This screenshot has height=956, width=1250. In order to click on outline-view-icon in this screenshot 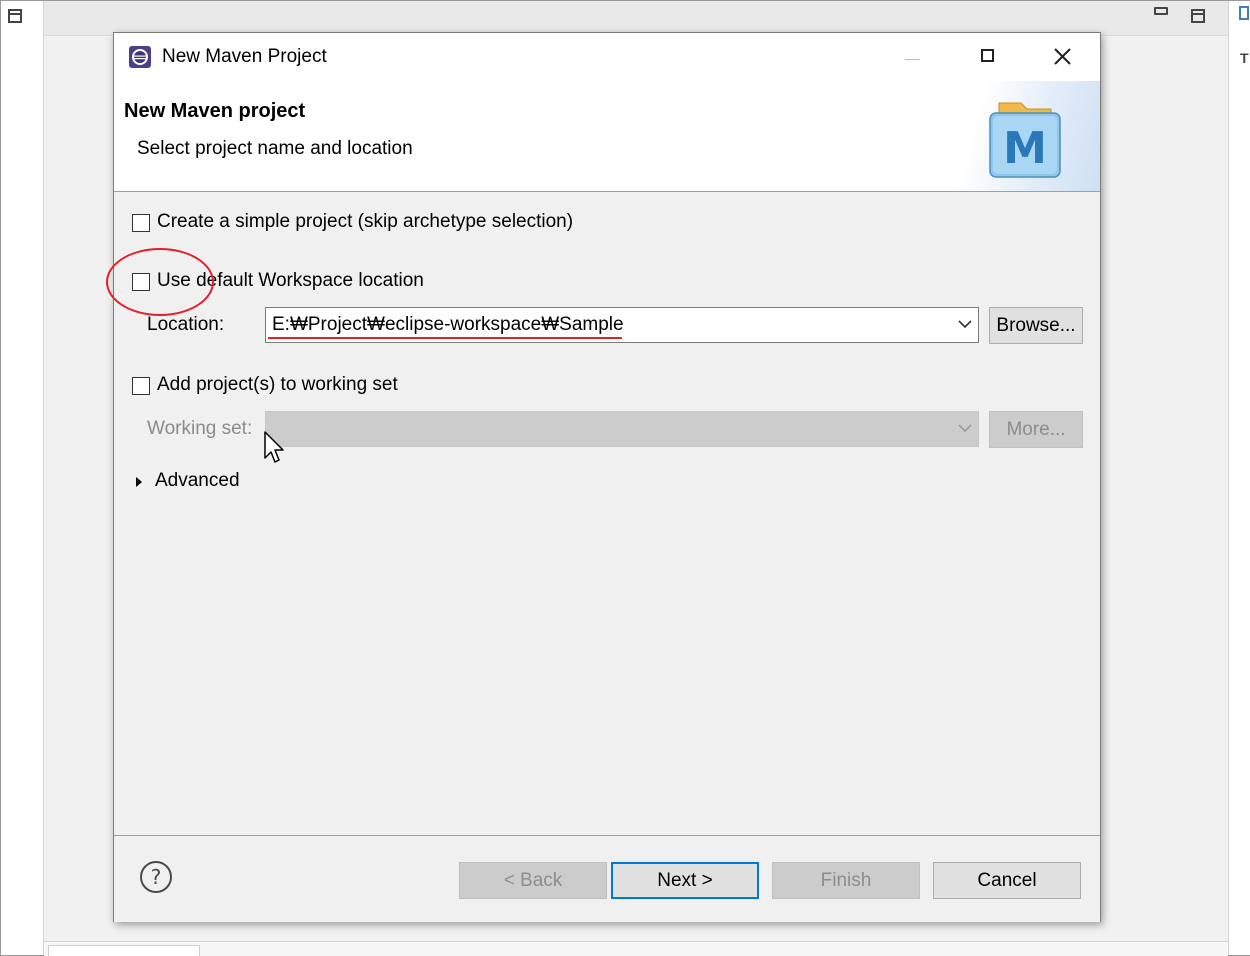, I will do `click(1244, 13)`.